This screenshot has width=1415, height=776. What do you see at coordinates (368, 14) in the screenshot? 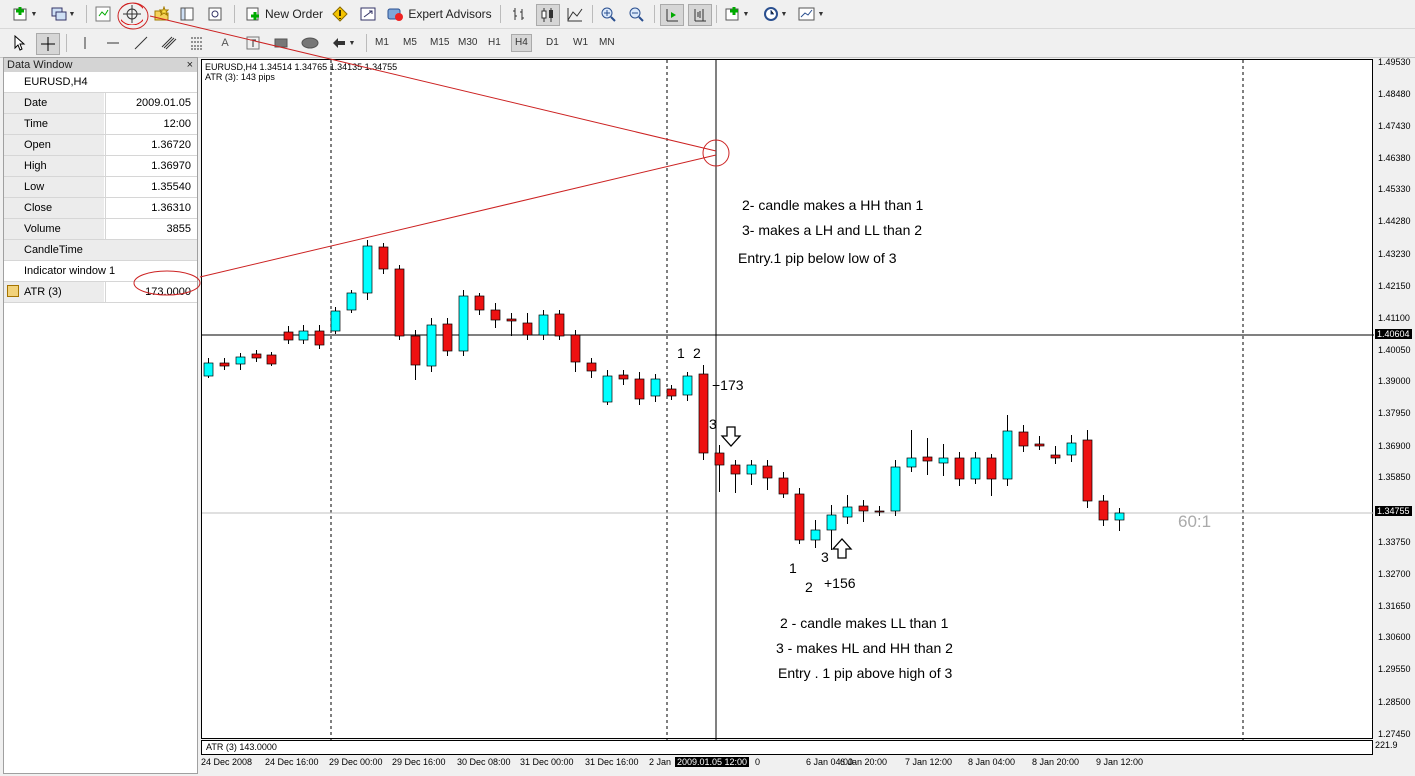
I see `fullscreen-button` at bounding box center [368, 14].